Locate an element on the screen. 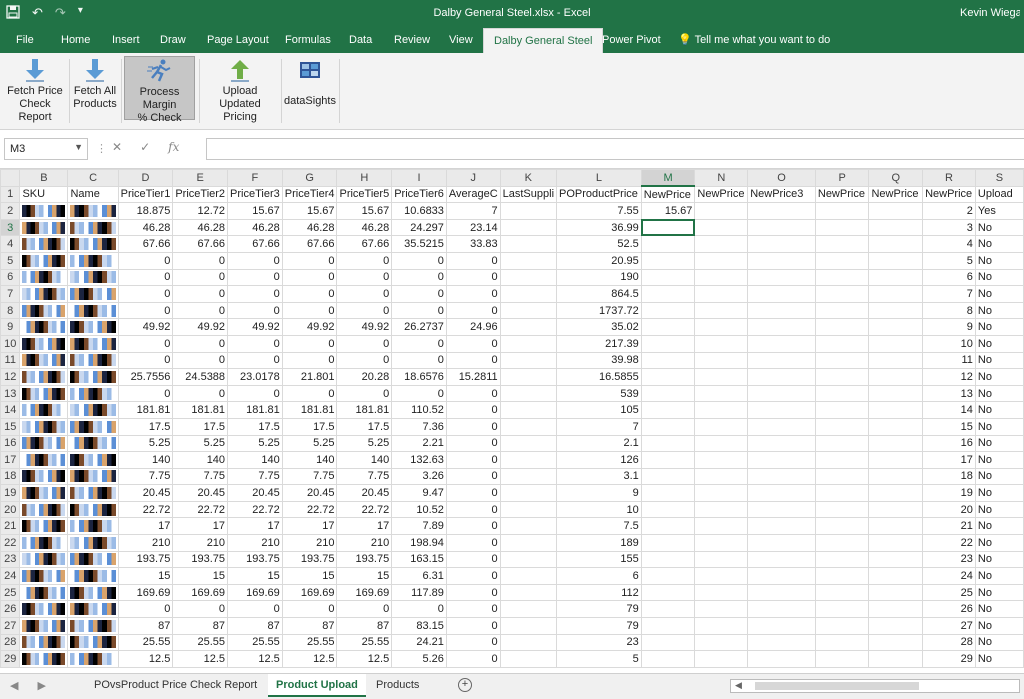 The image size is (1024, 699). cell-f9: 49.92 is located at coordinates (255, 327).